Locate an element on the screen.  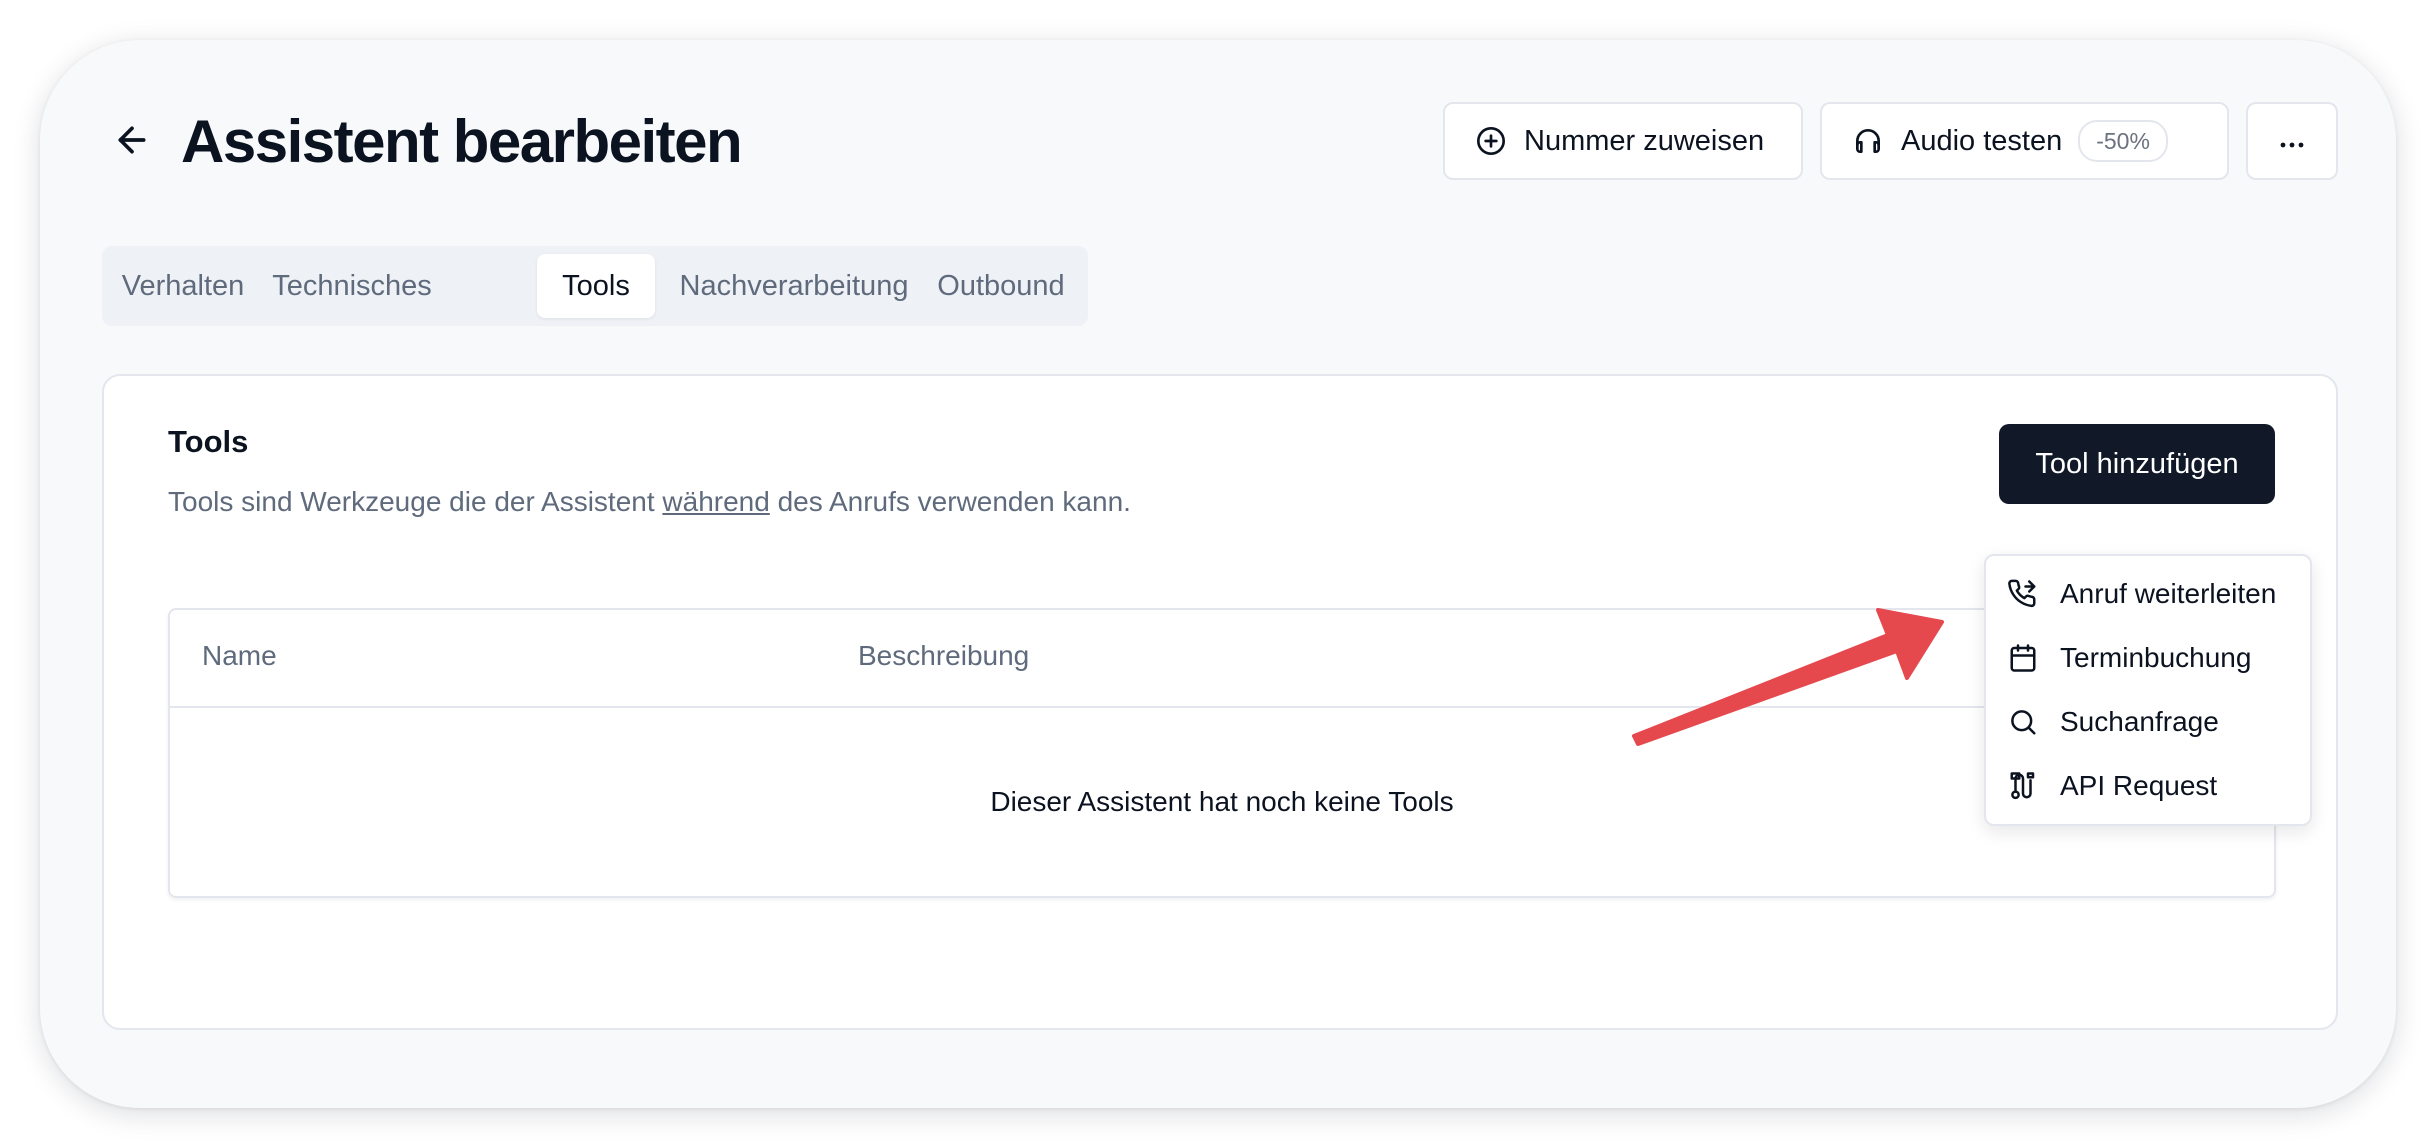
tools-card-title: Tools is located at coordinates (208, 441).